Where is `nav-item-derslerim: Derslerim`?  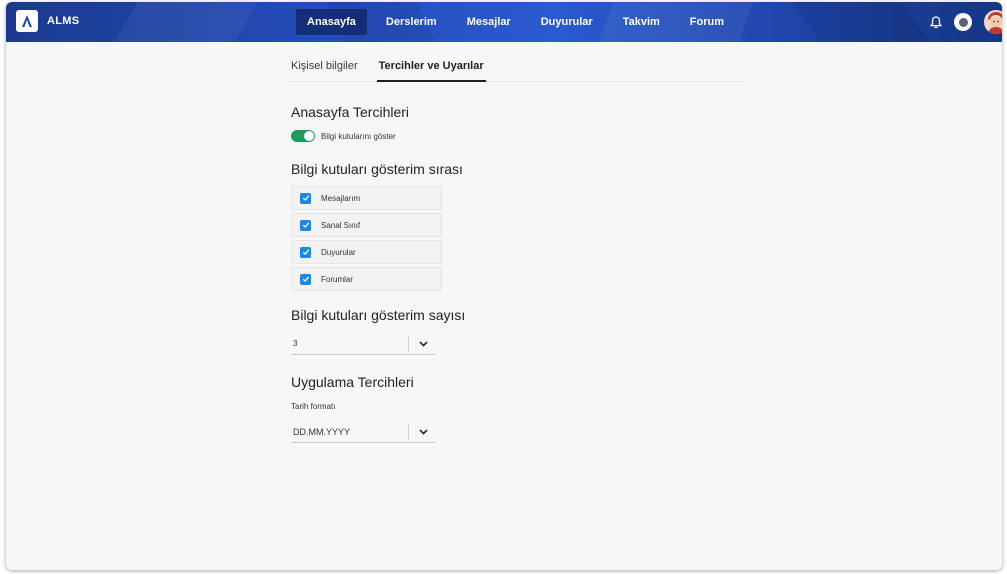 nav-item-derslerim: Derslerim is located at coordinates (411, 22).